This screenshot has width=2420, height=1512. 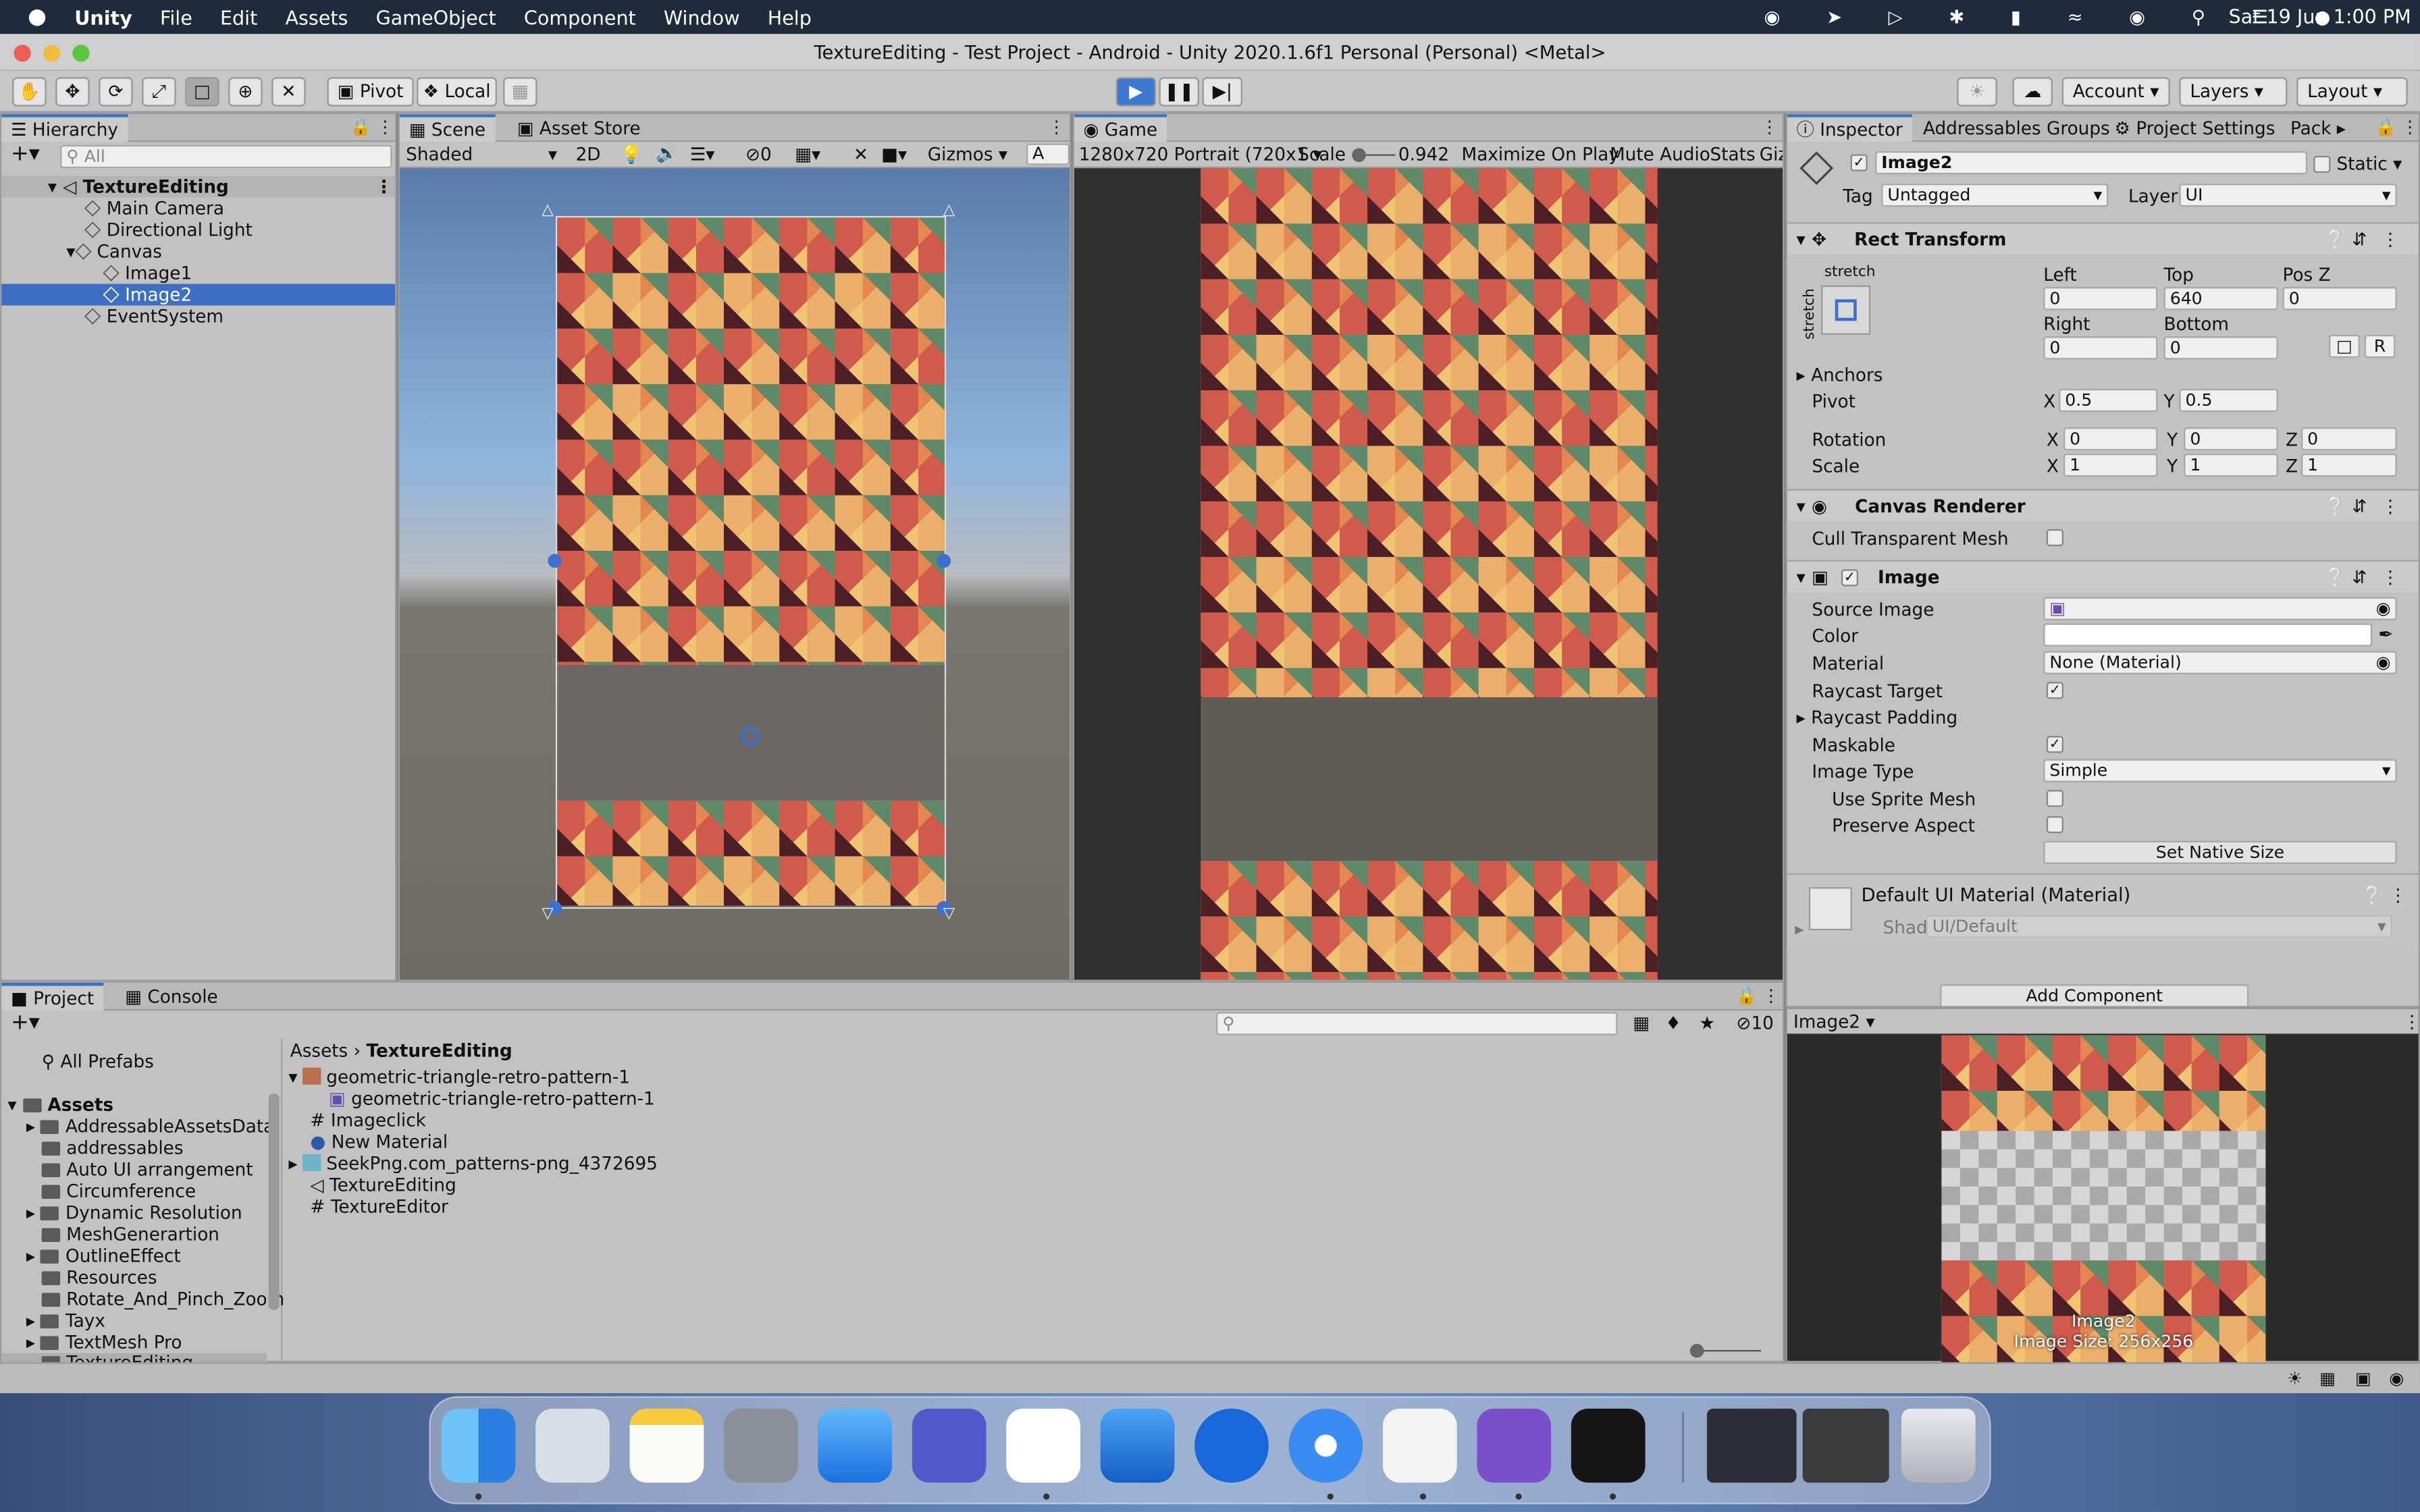 What do you see at coordinates (579, 128) in the screenshot?
I see `tab-asset-store: ▣ Asset Store` at bounding box center [579, 128].